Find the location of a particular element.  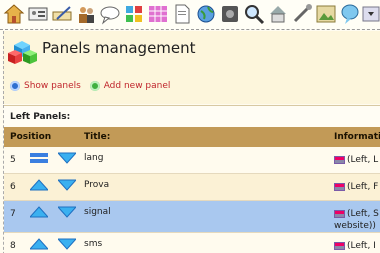

tools-icon is located at coordinates (302, 14).